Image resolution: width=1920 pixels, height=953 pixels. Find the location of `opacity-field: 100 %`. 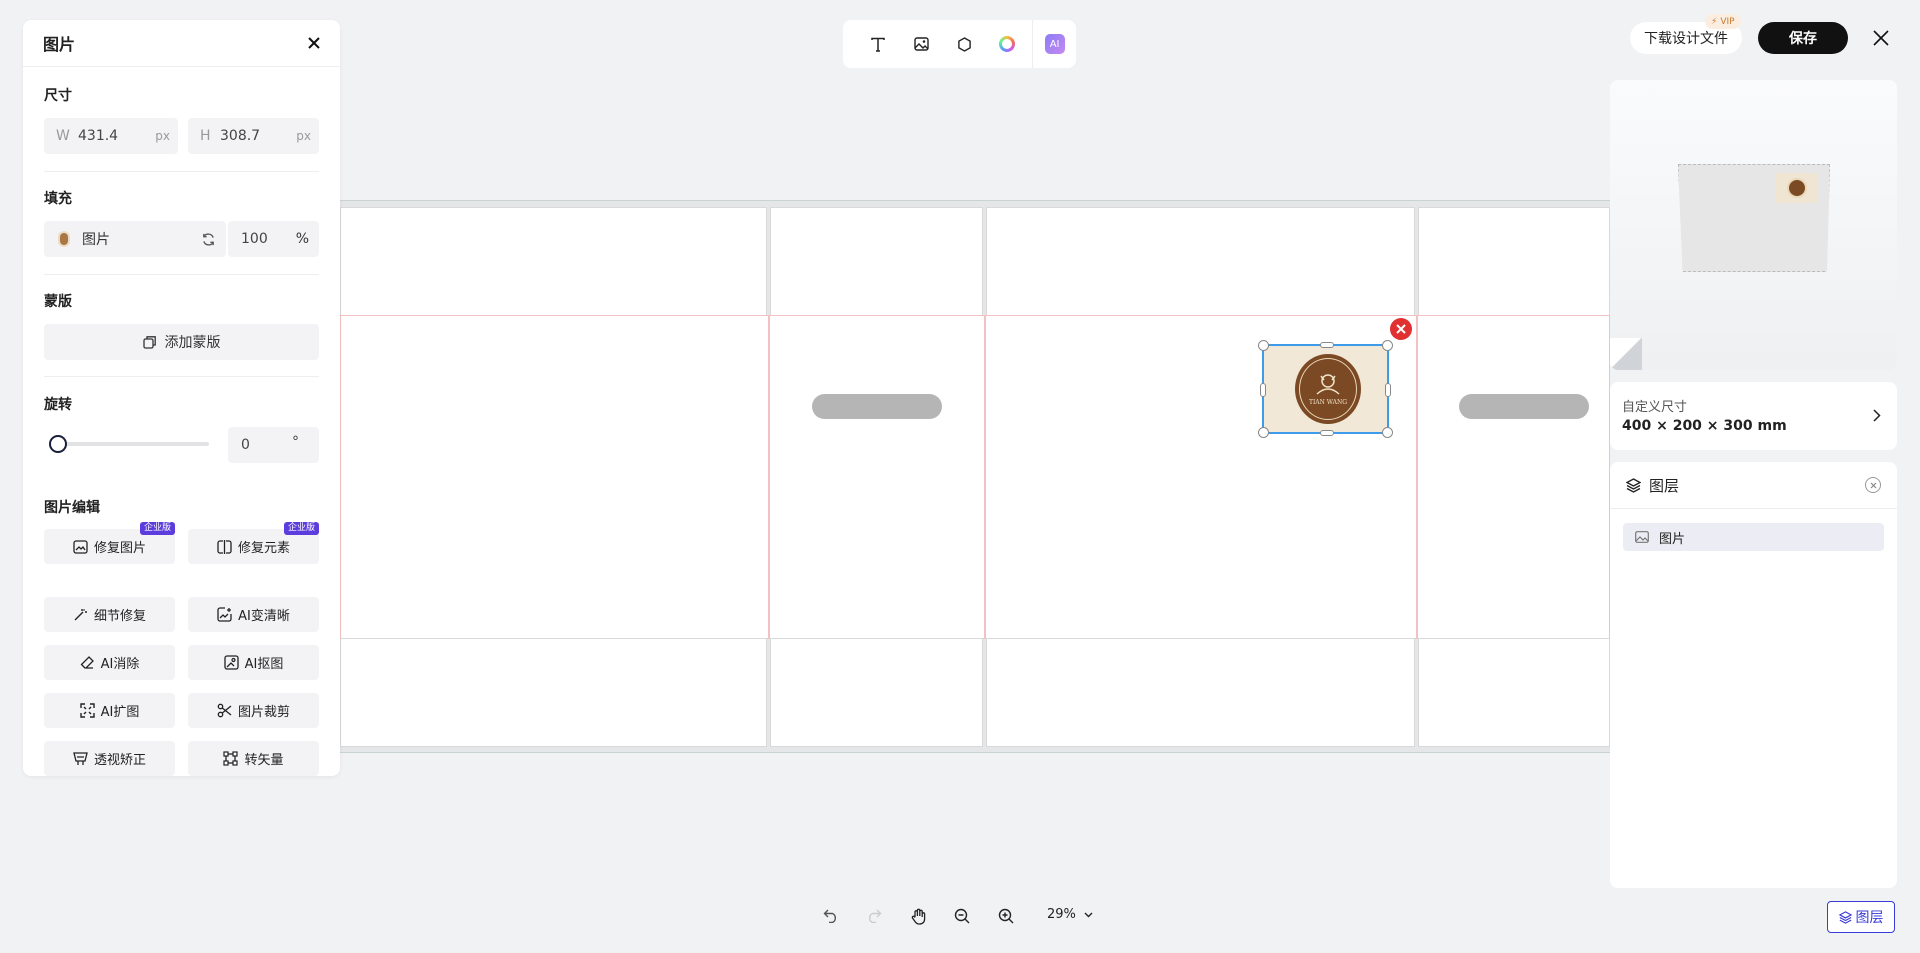

opacity-field: 100 % is located at coordinates (273, 239).